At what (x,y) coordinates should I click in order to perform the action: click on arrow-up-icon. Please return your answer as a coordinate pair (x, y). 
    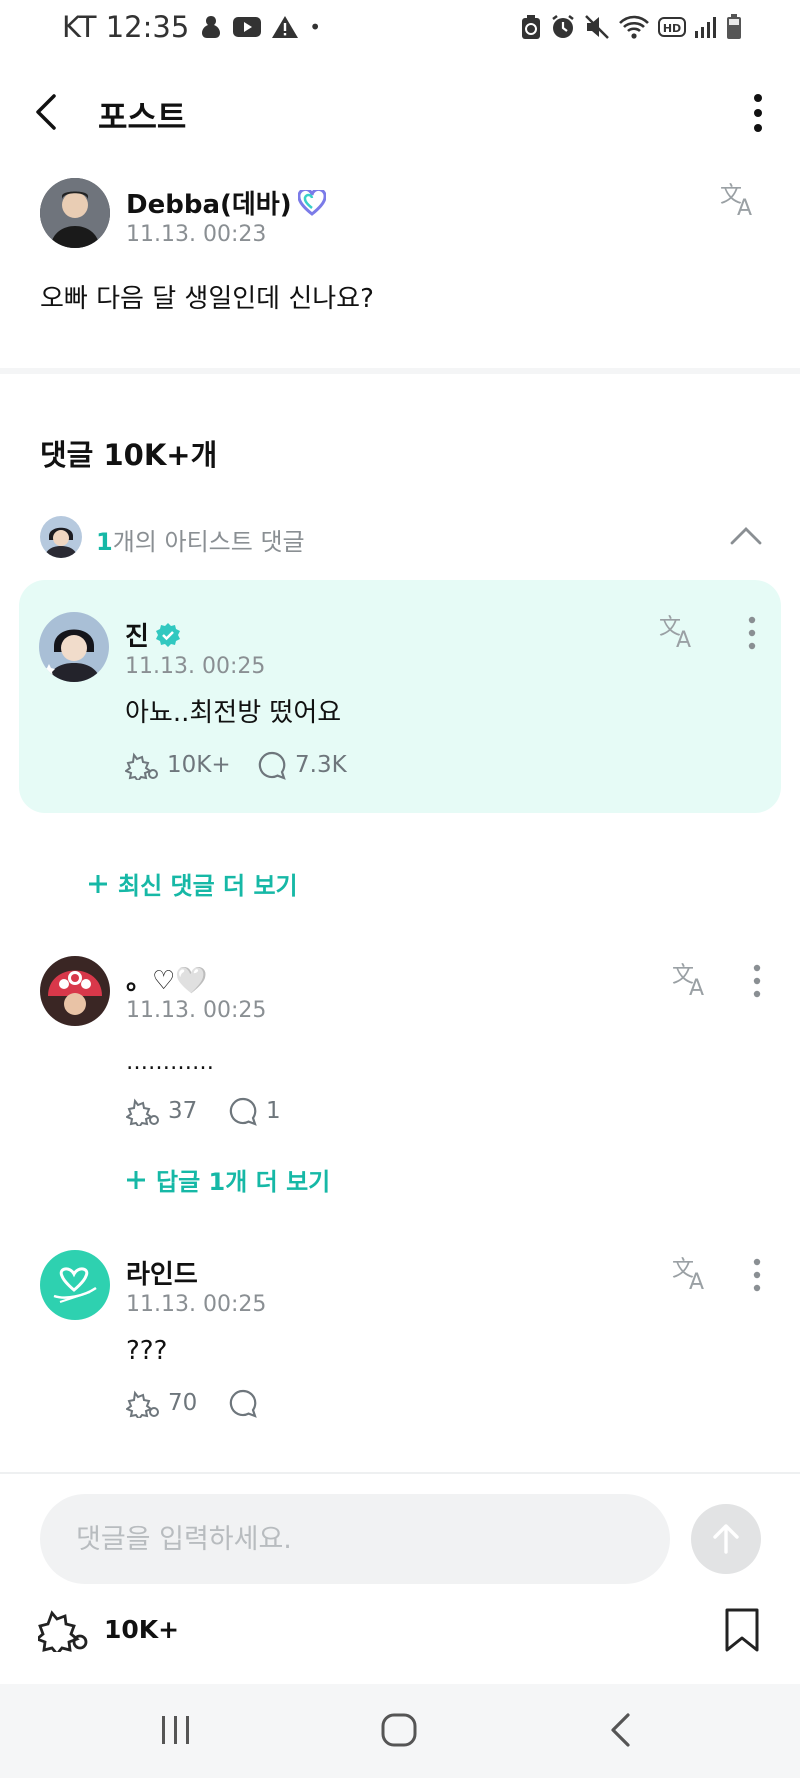
    Looking at the image, I should click on (726, 1539).